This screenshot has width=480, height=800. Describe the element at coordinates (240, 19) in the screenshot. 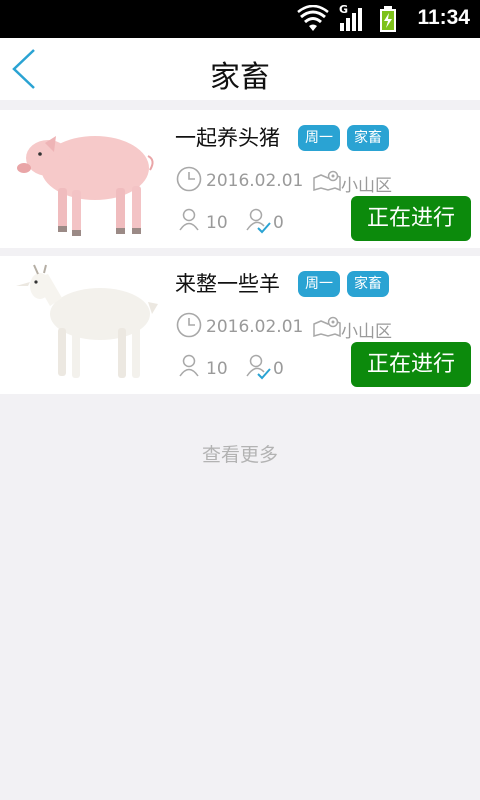

I see `status-bar: G 11:34` at that location.